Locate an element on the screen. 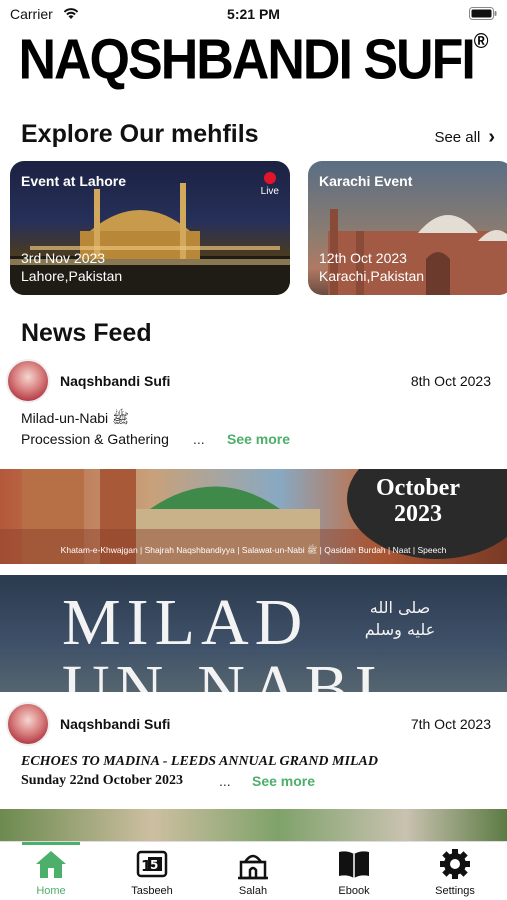 The height and width of the screenshot is (900, 507). clock: 5:21 PM is located at coordinates (253, 14).